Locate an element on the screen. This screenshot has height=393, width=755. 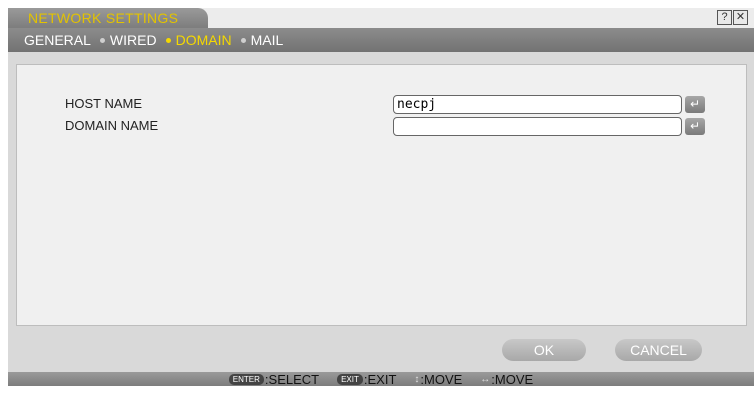
hint-text: :SELECT is located at coordinates (292, 379).